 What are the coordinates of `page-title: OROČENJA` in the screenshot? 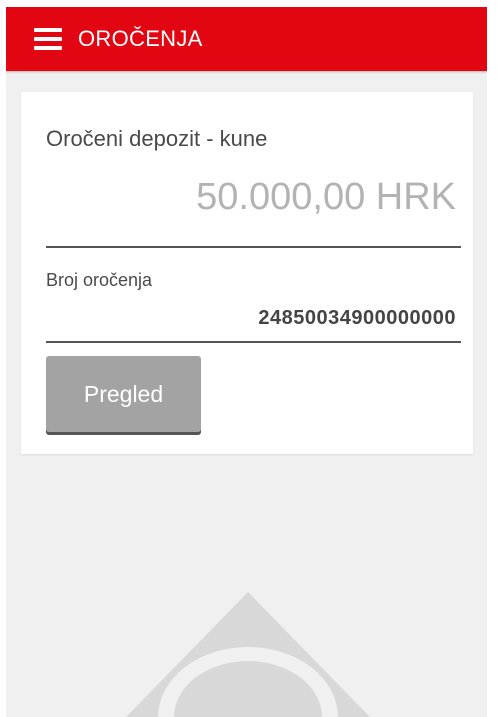 It's located at (140, 38).